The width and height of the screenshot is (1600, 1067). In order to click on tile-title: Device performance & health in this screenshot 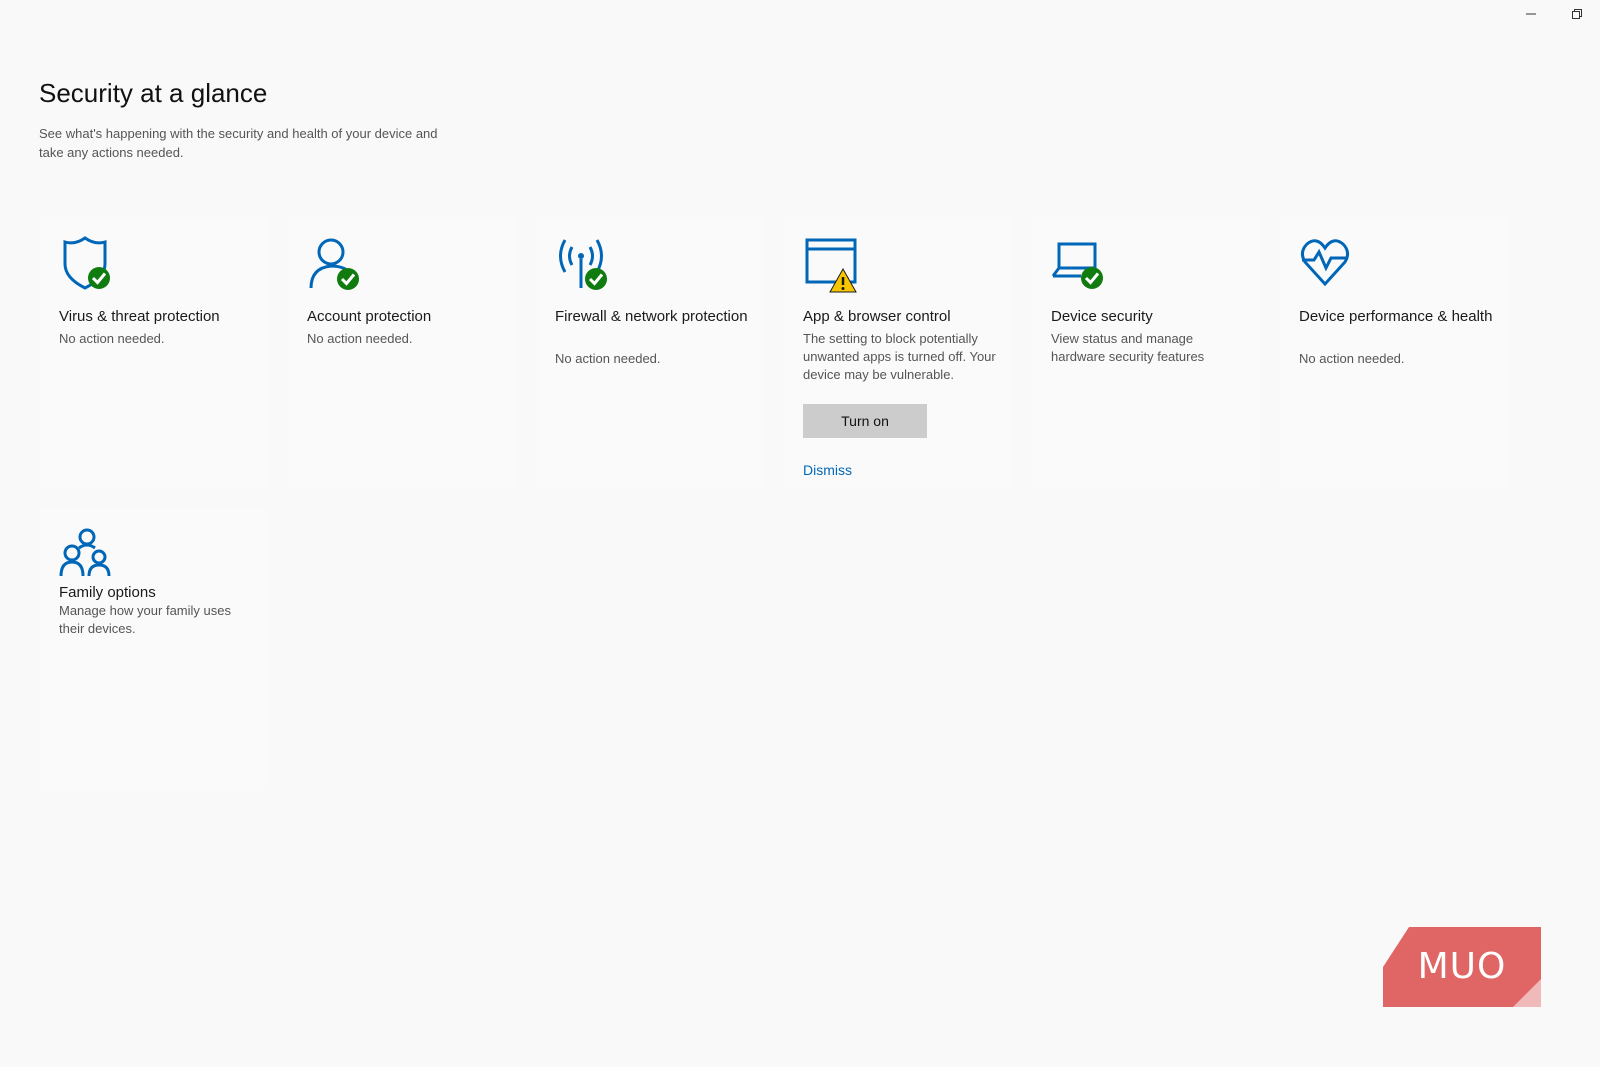, I will do `click(1396, 316)`.